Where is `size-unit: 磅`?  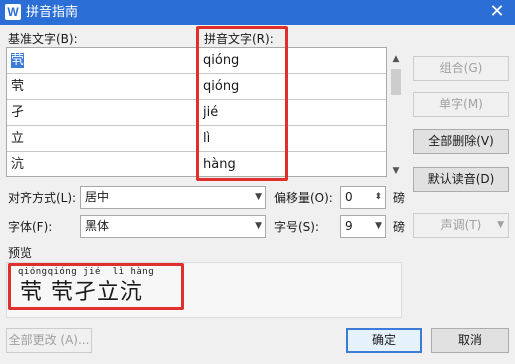 size-unit: 磅 is located at coordinates (399, 227).